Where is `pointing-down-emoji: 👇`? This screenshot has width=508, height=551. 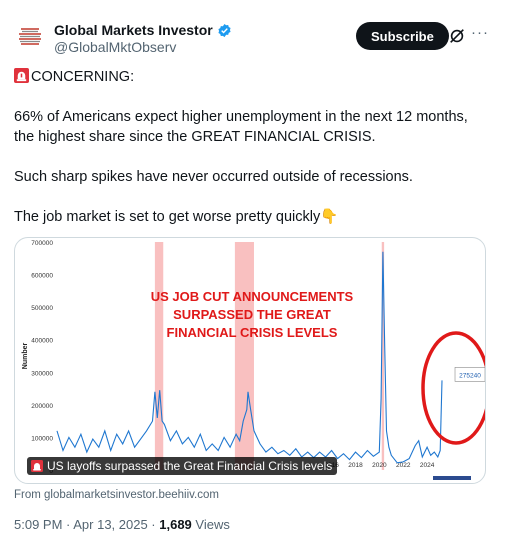
pointing-down-emoji: 👇 is located at coordinates (329, 217).